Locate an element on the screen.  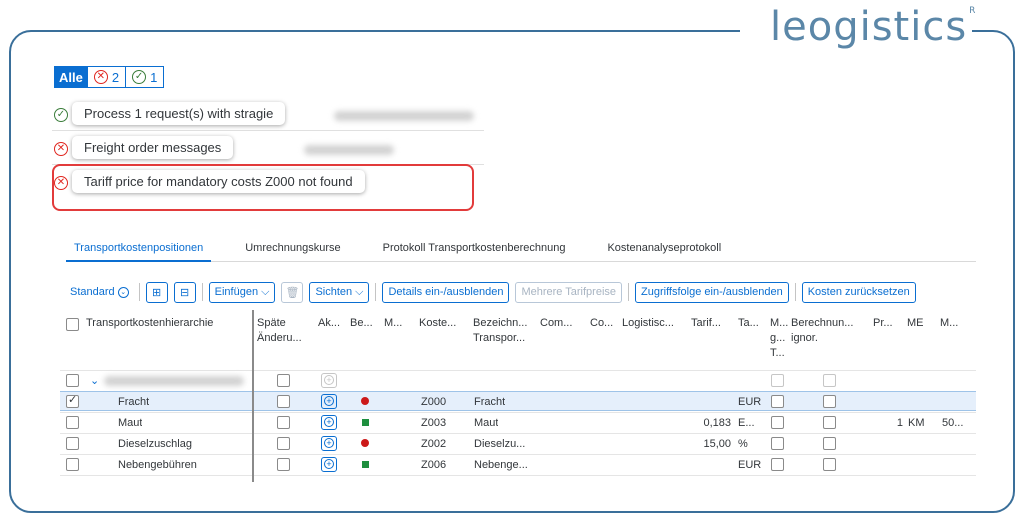
multiple-tariffs-button: Mehrere Tarifpreise is located at coordinates (569, 292).